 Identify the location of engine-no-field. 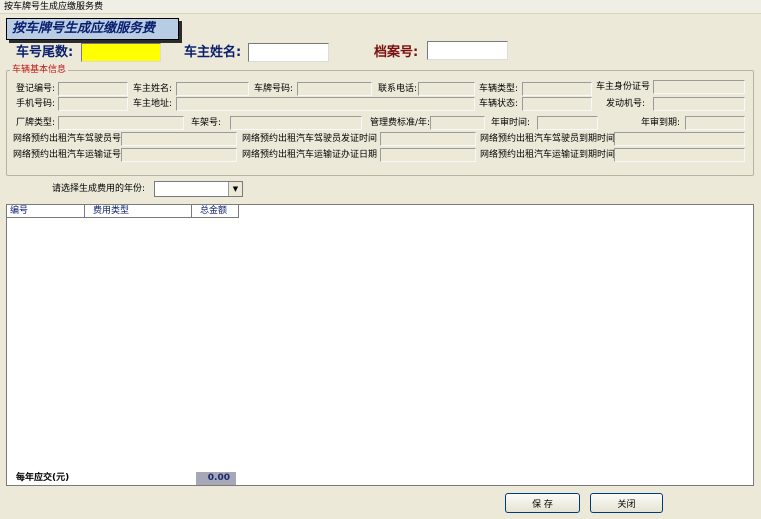
(699, 104).